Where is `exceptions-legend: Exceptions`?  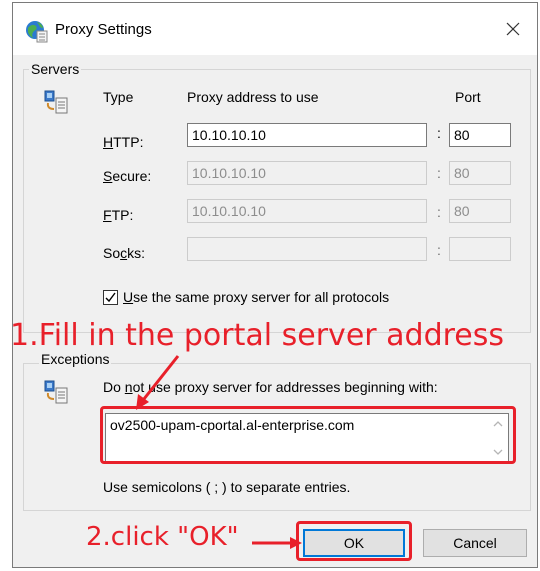
exceptions-legend: Exceptions is located at coordinates (75, 359).